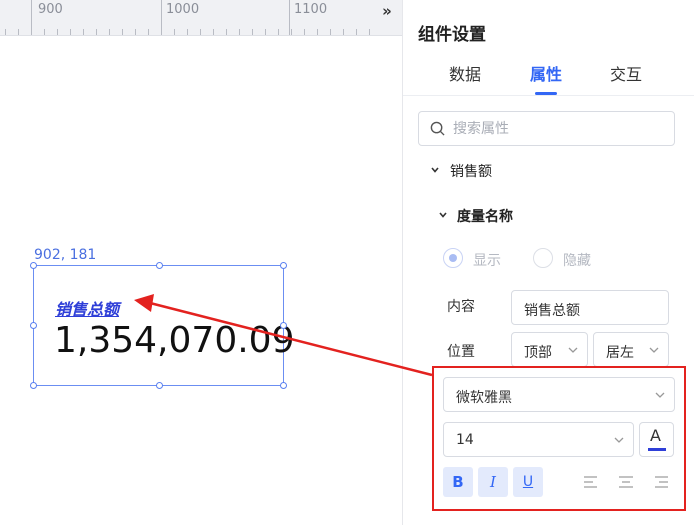  I want to click on vertical-position-value: 顶部, so click(538, 353).